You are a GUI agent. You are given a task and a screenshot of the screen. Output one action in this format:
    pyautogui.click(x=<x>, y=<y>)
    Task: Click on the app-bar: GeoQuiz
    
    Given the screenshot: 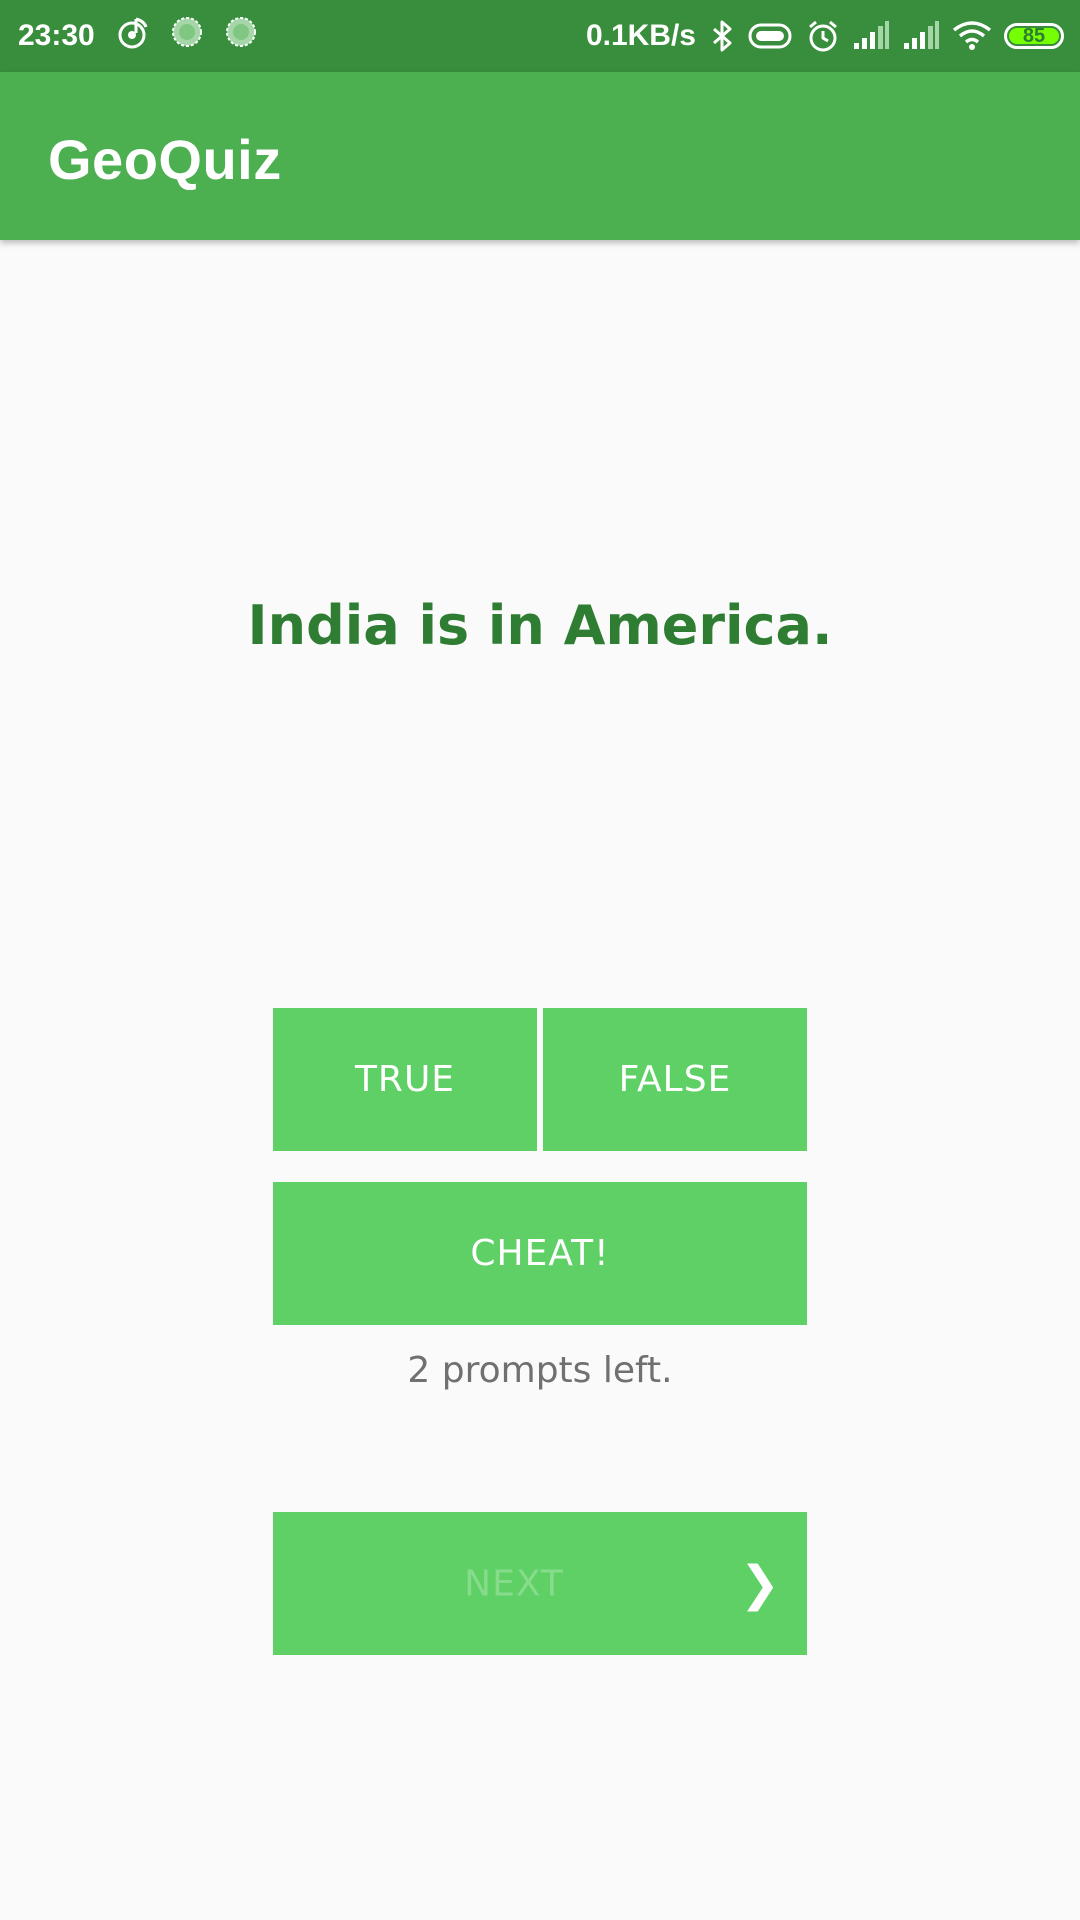 What is the action you would take?
    pyautogui.click(x=540, y=156)
    